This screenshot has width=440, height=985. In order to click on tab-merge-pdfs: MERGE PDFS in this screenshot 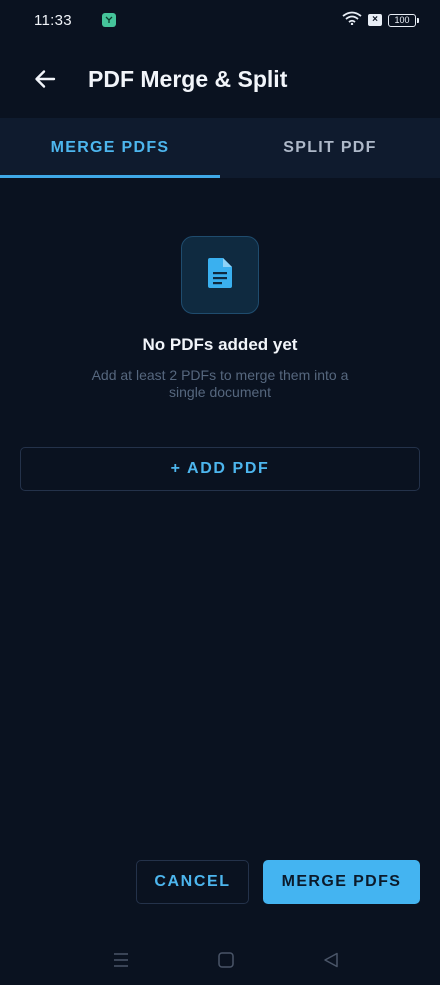, I will do `click(110, 148)`.